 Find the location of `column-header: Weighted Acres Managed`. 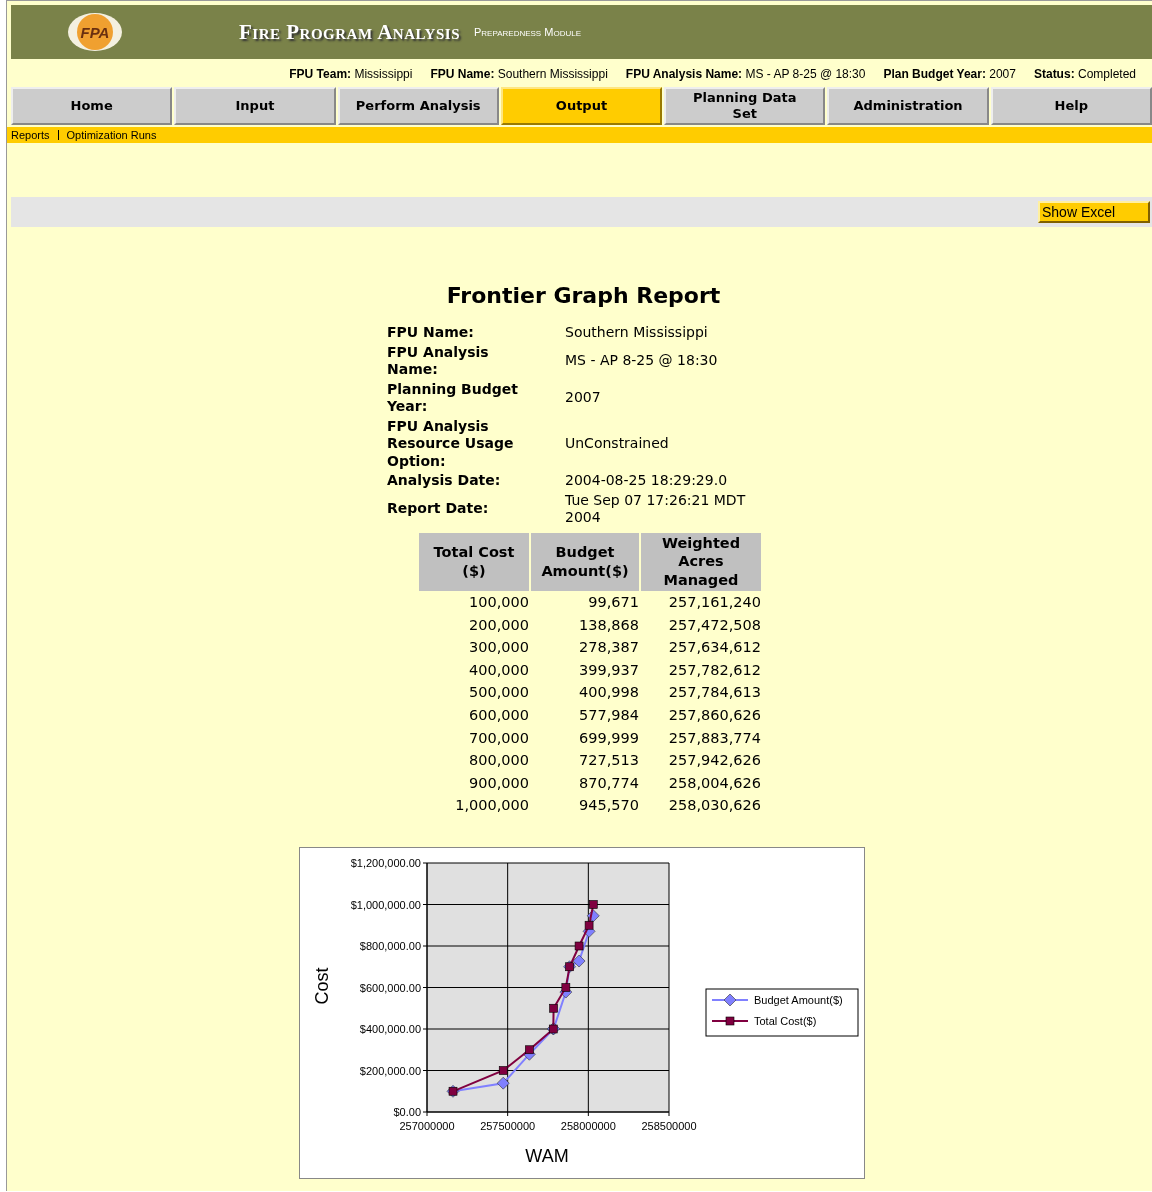

column-header: Weighted Acres Managed is located at coordinates (701, 562).